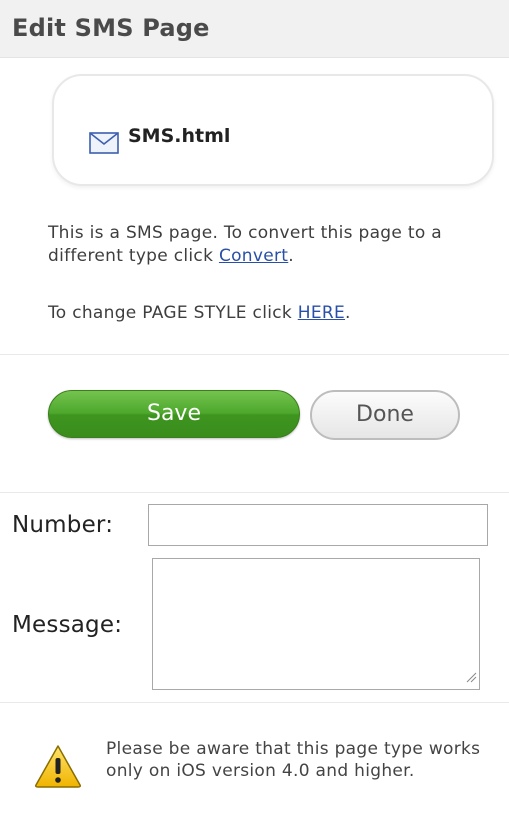 The height and width of the screenshot is (816, 509). Describe the element at coordinates (316, 624) in the screenshot. I see `message-textarea` at that location.